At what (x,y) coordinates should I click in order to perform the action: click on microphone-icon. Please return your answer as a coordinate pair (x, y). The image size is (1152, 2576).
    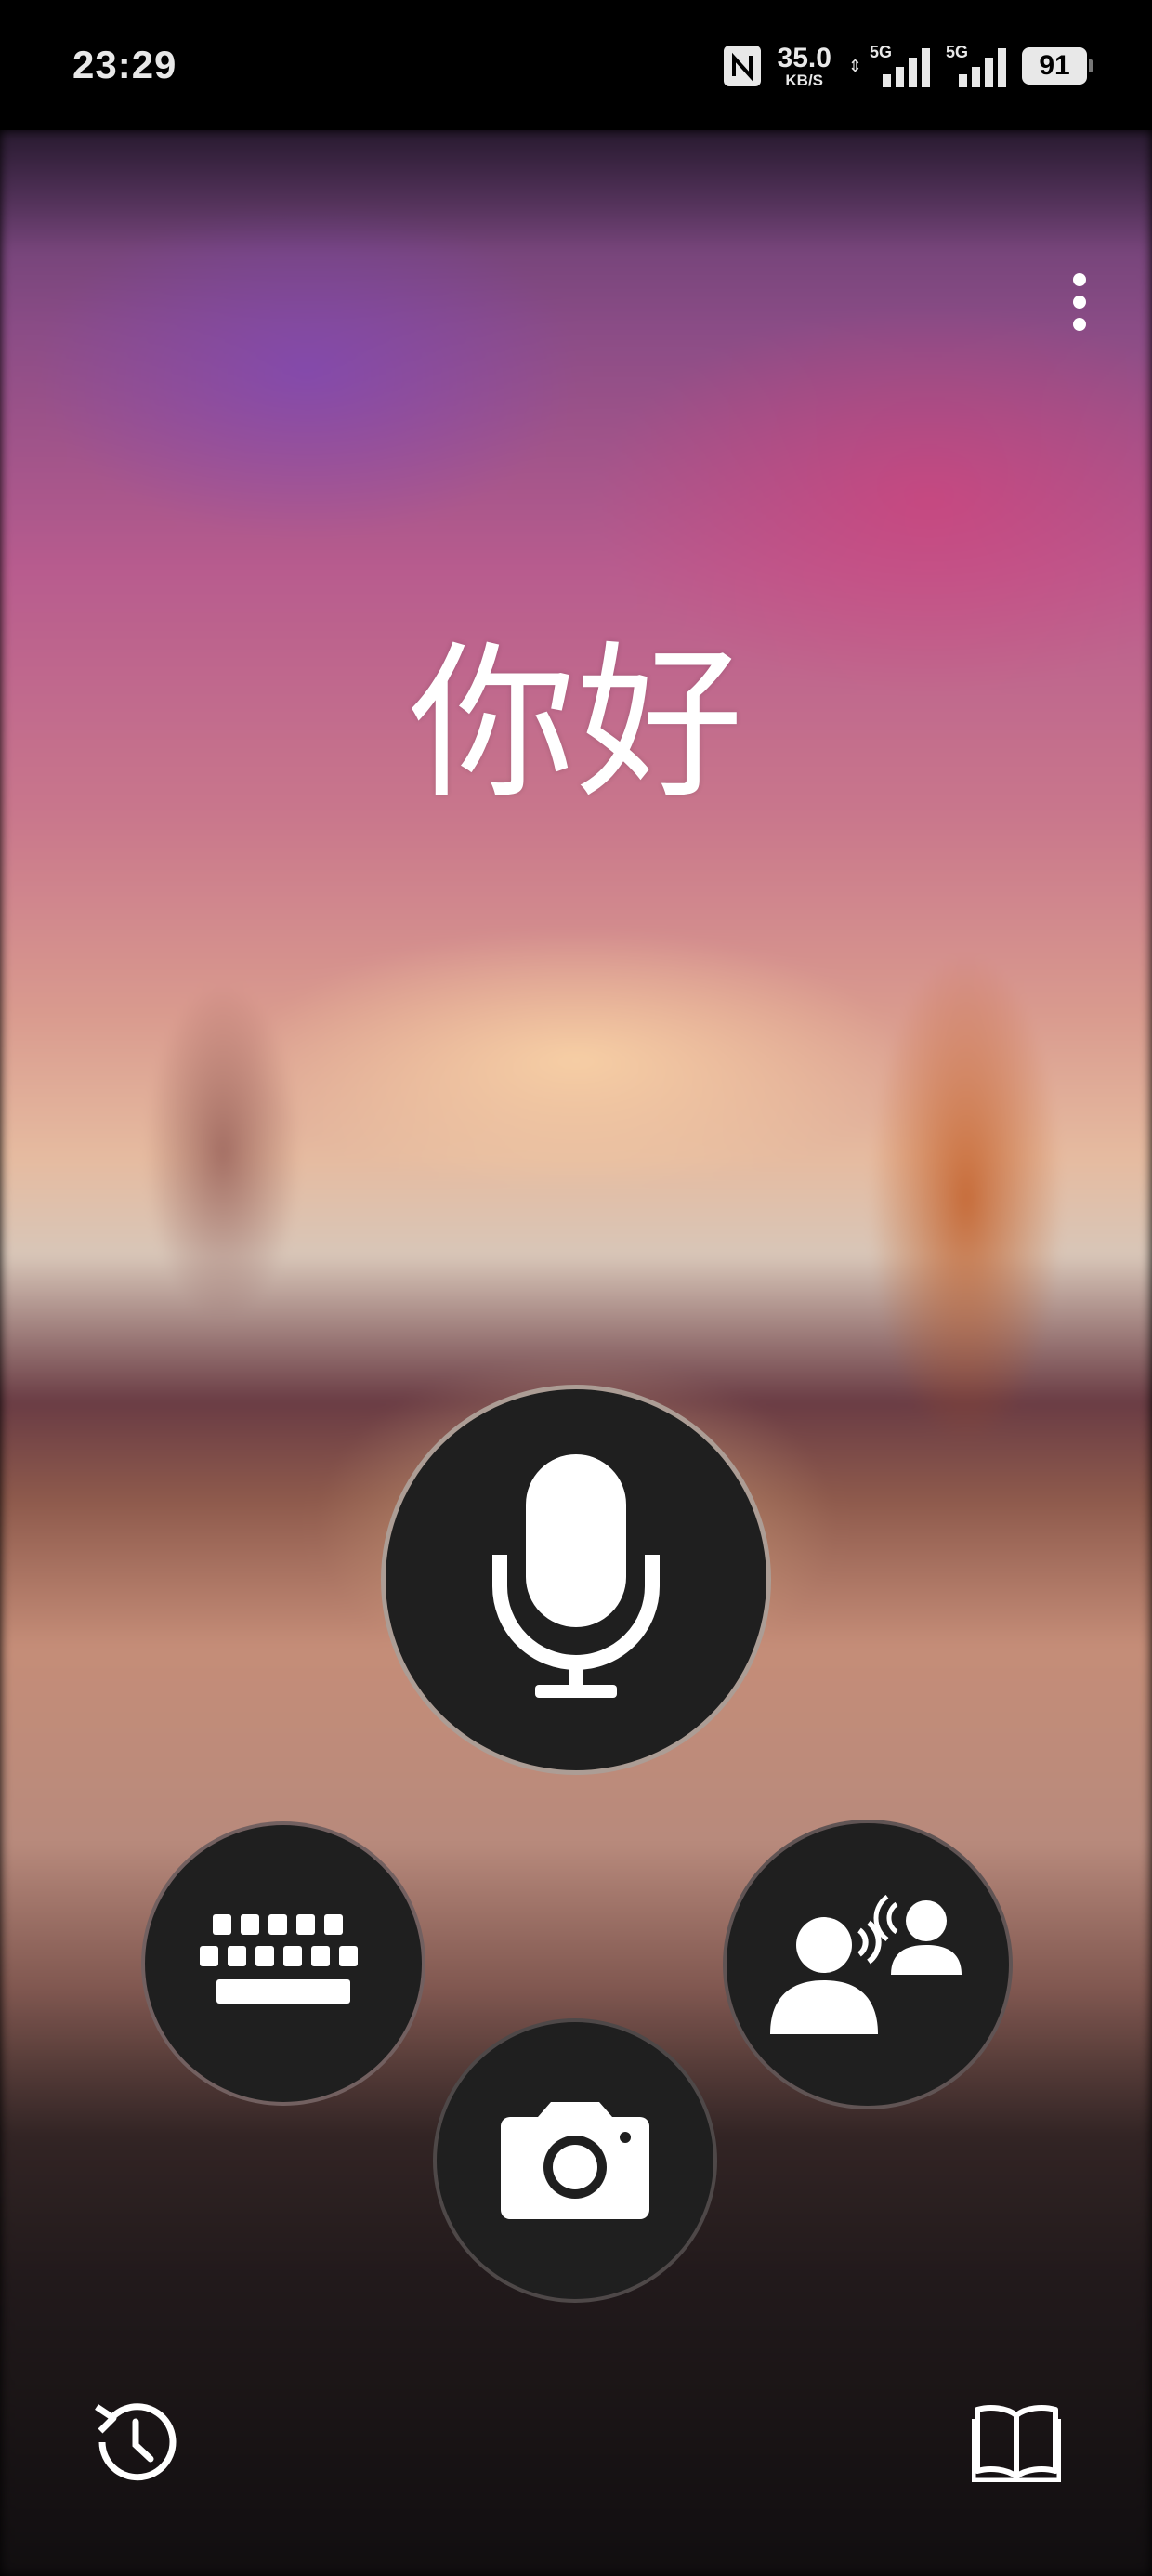
    Looking at the image, I should click on (576, 1576).